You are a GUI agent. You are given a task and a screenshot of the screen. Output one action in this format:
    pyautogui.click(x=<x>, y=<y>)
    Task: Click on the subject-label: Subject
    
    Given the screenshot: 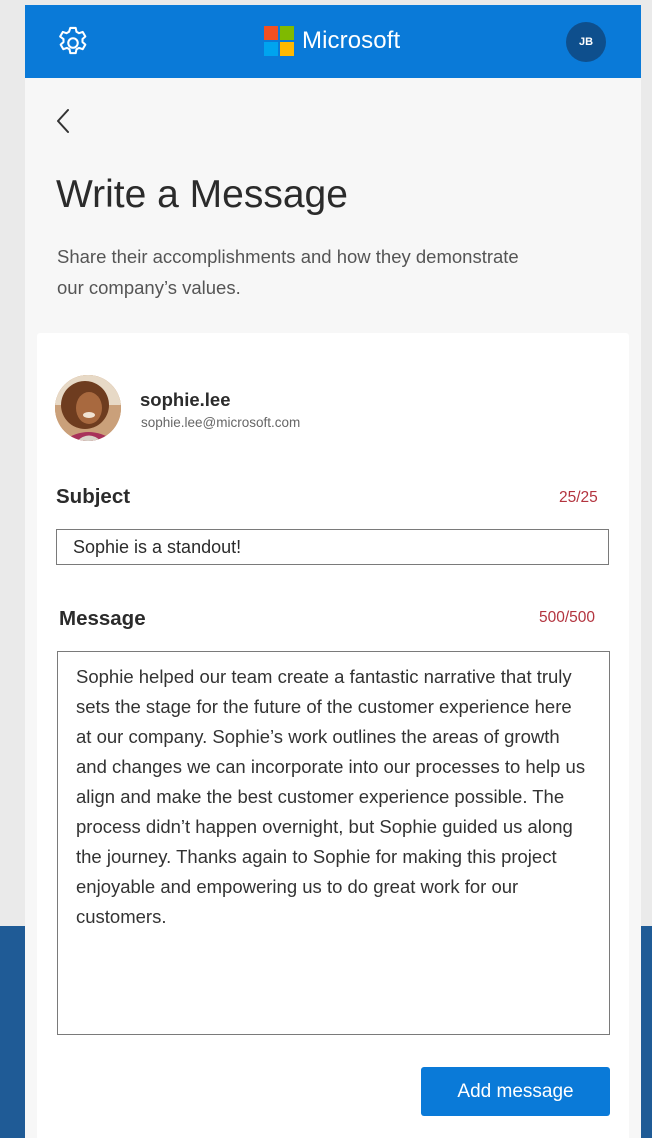 What is the action you would take?
    pyautogui.click(x=93, y=496)
    